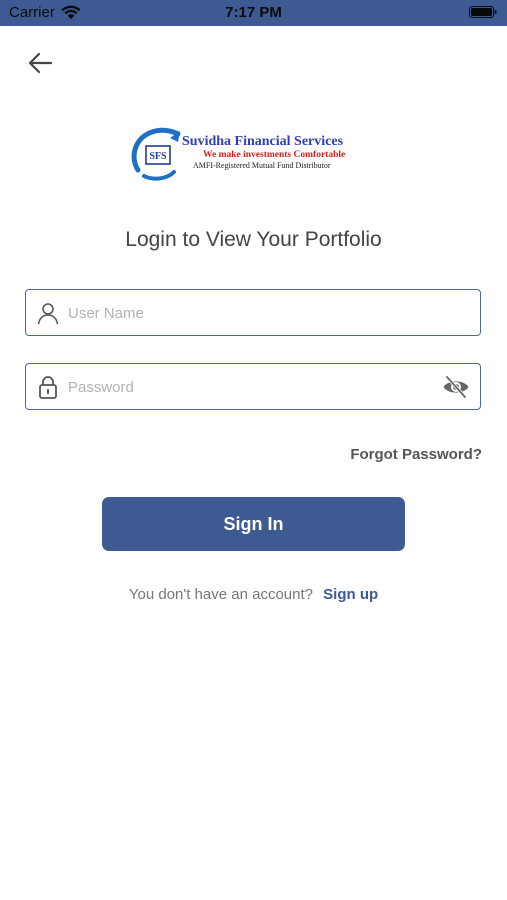  I want to click on sign-in-button: Sign In, so click(253, 524).